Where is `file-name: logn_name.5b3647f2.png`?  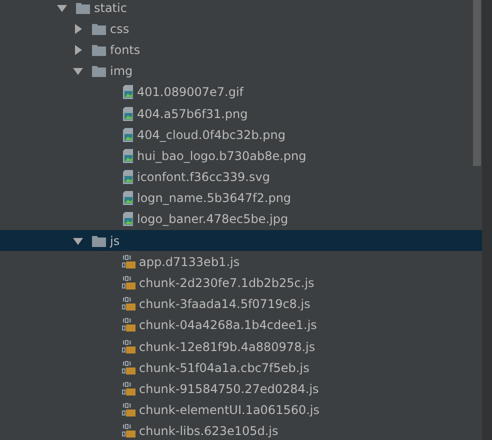 file-name: logn_name.5b3647f2.png is located at coordinates (214, 198).